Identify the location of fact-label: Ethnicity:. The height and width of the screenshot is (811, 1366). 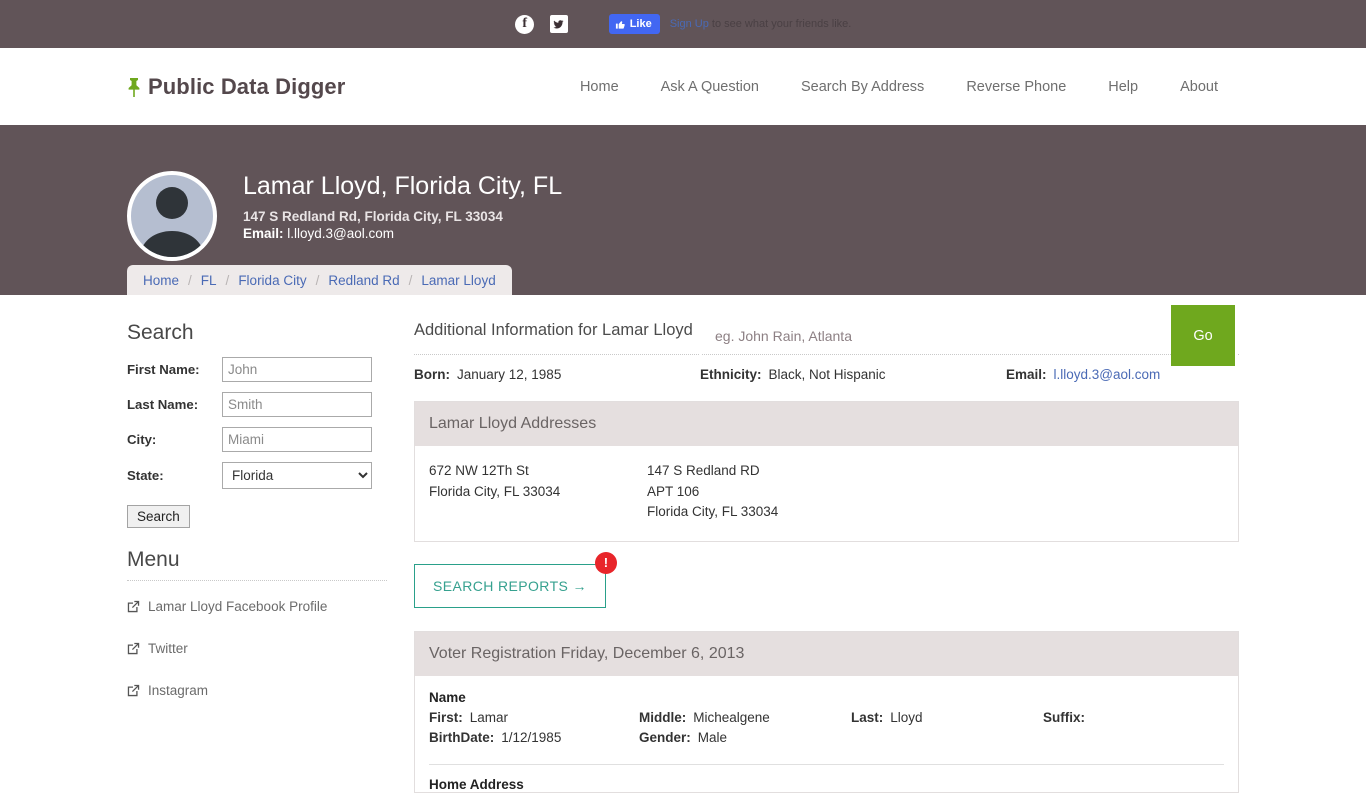
(731, 374).